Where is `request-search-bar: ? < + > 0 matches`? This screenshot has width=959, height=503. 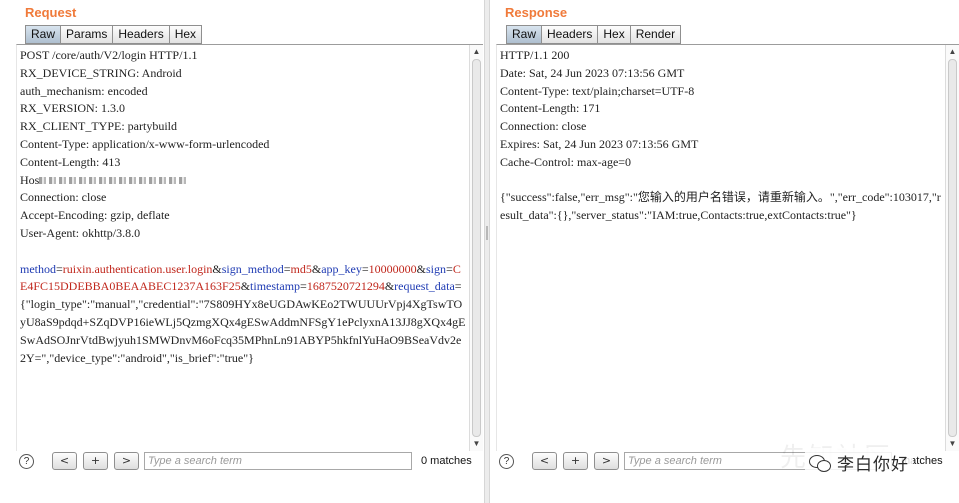
request-search-bar: ? < + > 0 matches is located at coordinates (245, 461).